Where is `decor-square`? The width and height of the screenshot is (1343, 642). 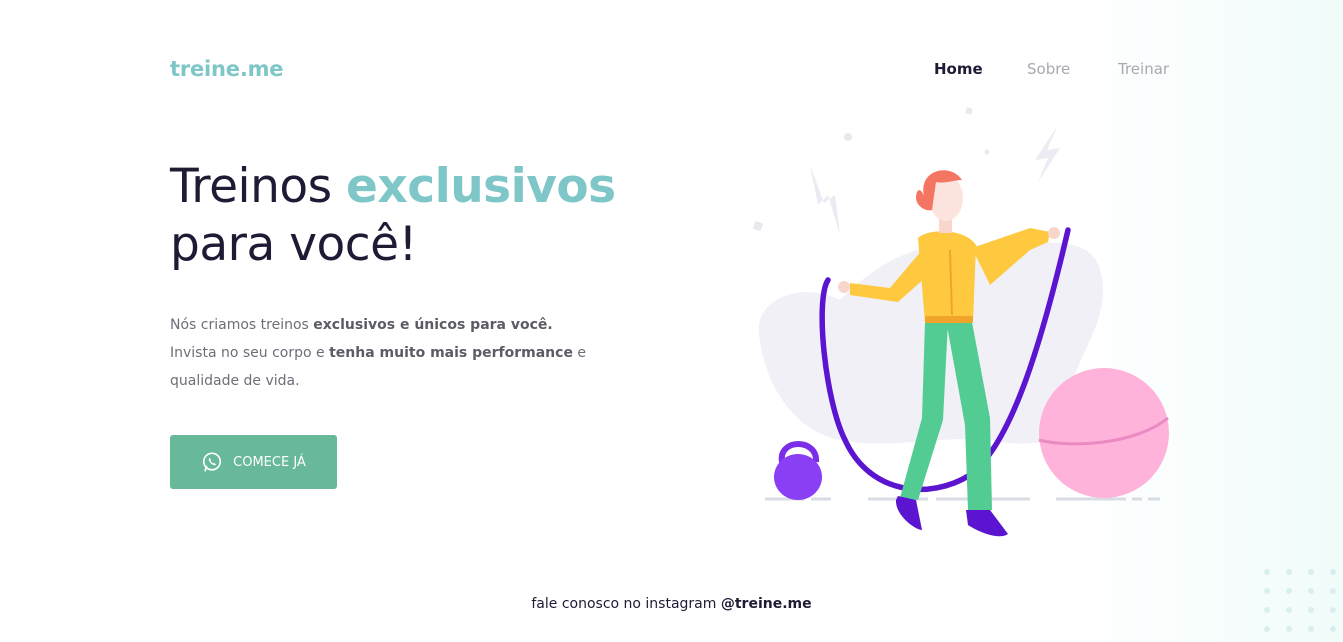 decor-square is located at coordinates (969, 111).